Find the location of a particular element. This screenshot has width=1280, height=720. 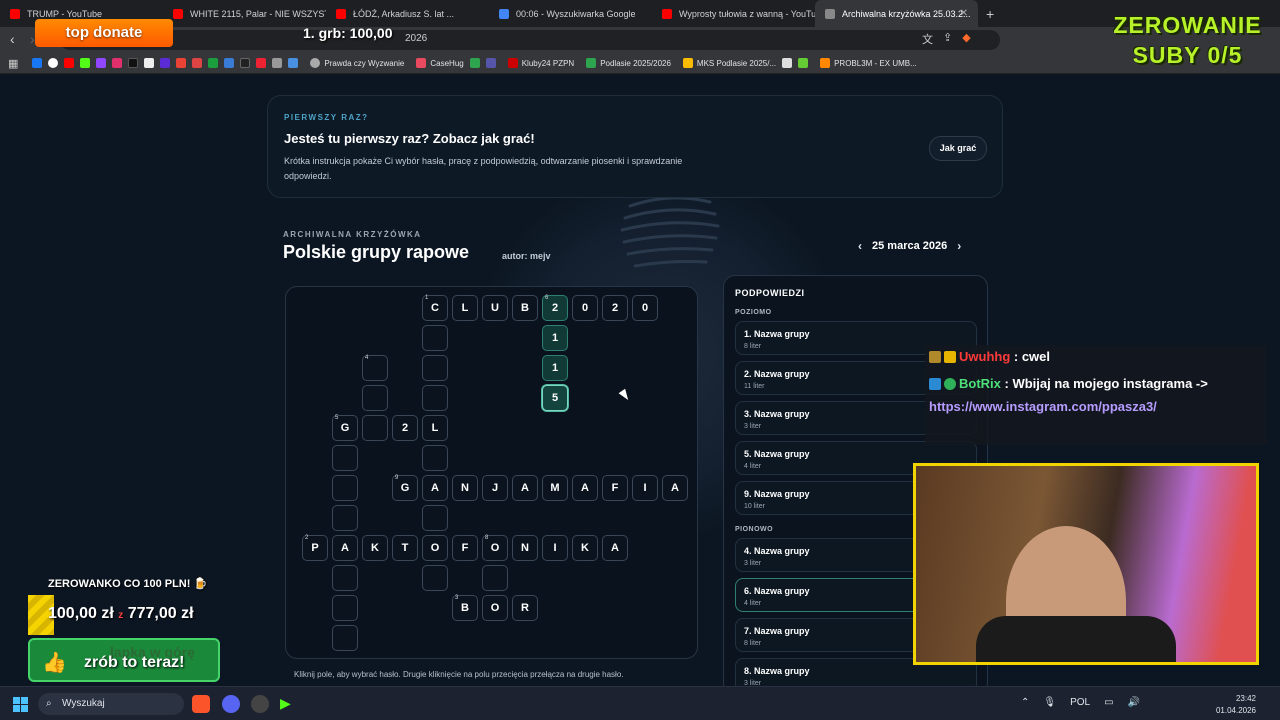

clock: 23:42 01.04.2026 is located at coordinates (1236, 705).